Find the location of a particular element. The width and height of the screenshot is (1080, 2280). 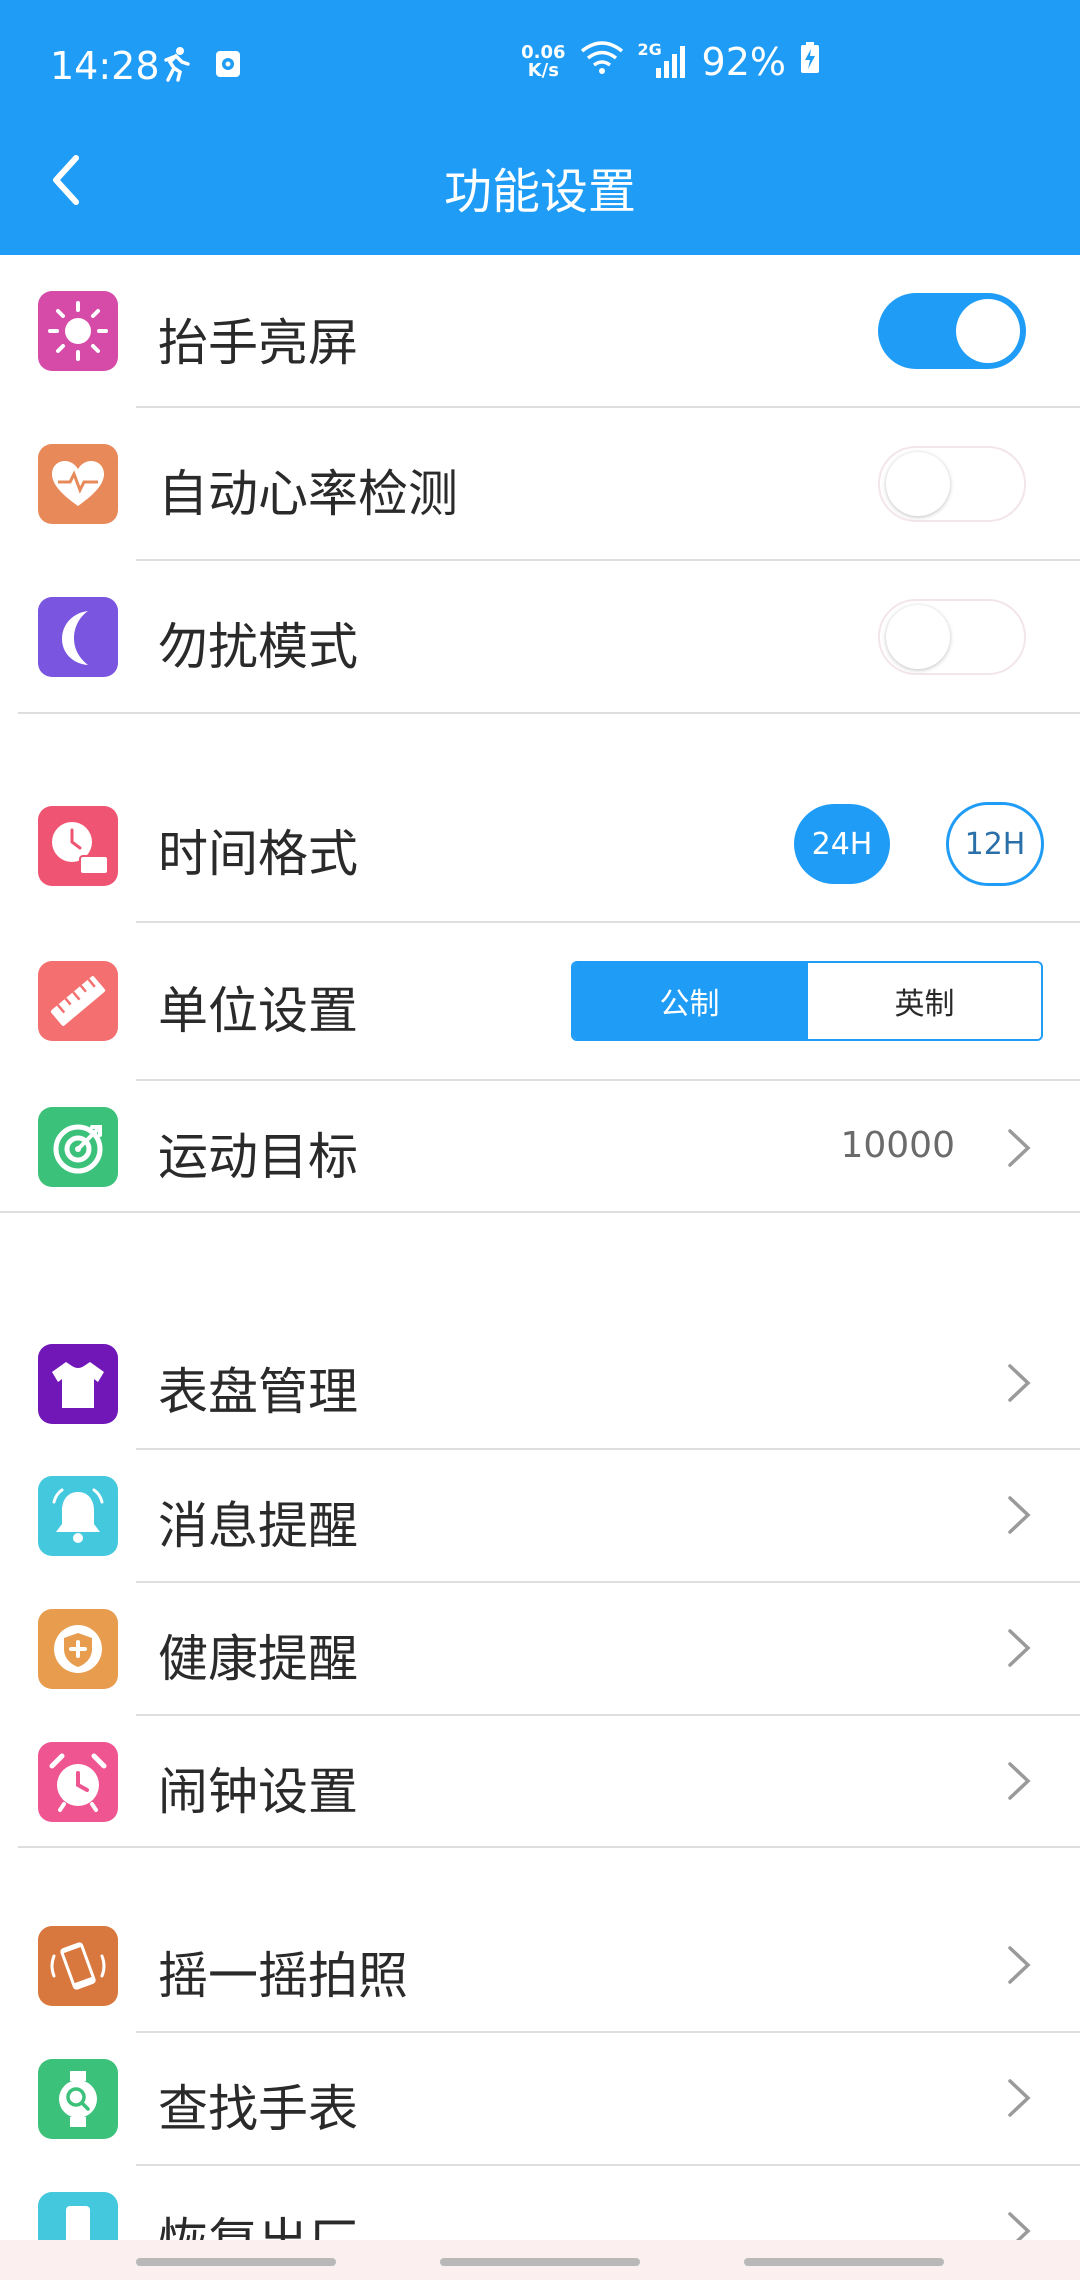

clock-24h-icon is located at coordinates (78, 846).